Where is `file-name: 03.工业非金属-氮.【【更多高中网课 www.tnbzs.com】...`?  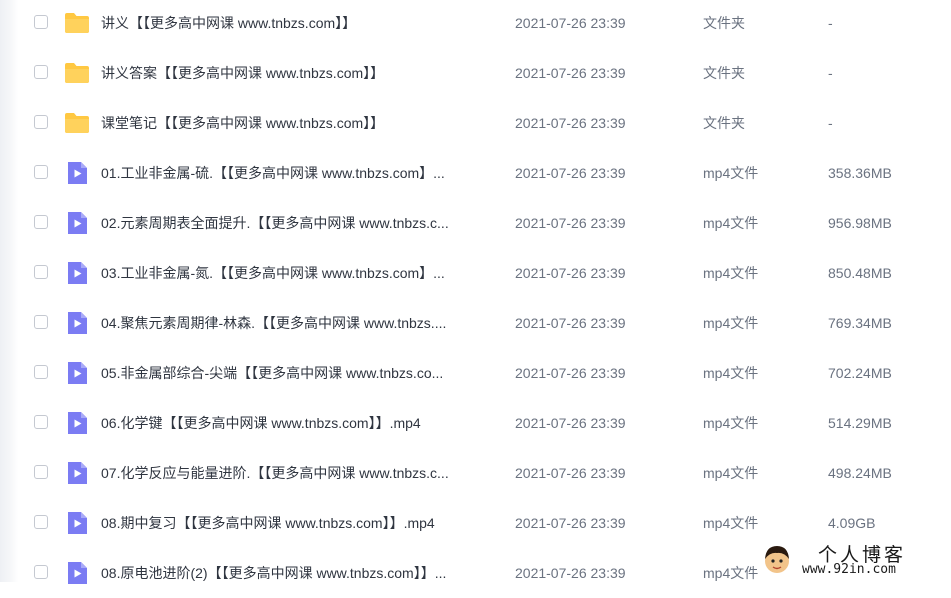 file-name: 03.工业非金属-氮.【【更多高中网课 www.tnbzs.com】... is located at coordinates (297, 273).